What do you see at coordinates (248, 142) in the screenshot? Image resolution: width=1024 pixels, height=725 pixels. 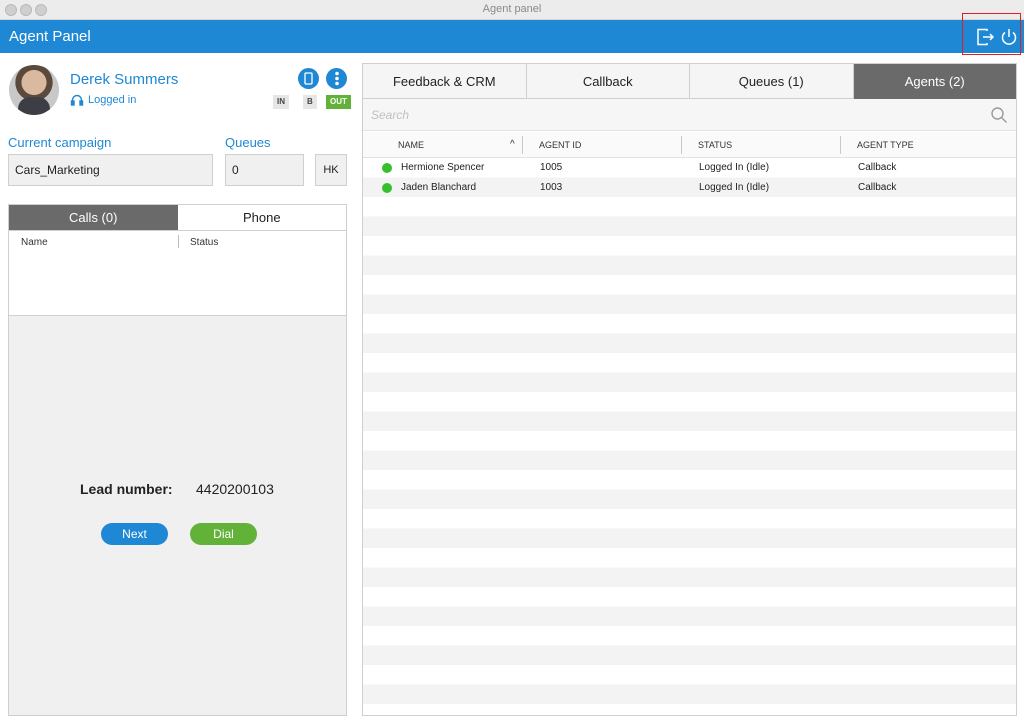 I see `queues-label: Queues` at bounding box center [248, 142].